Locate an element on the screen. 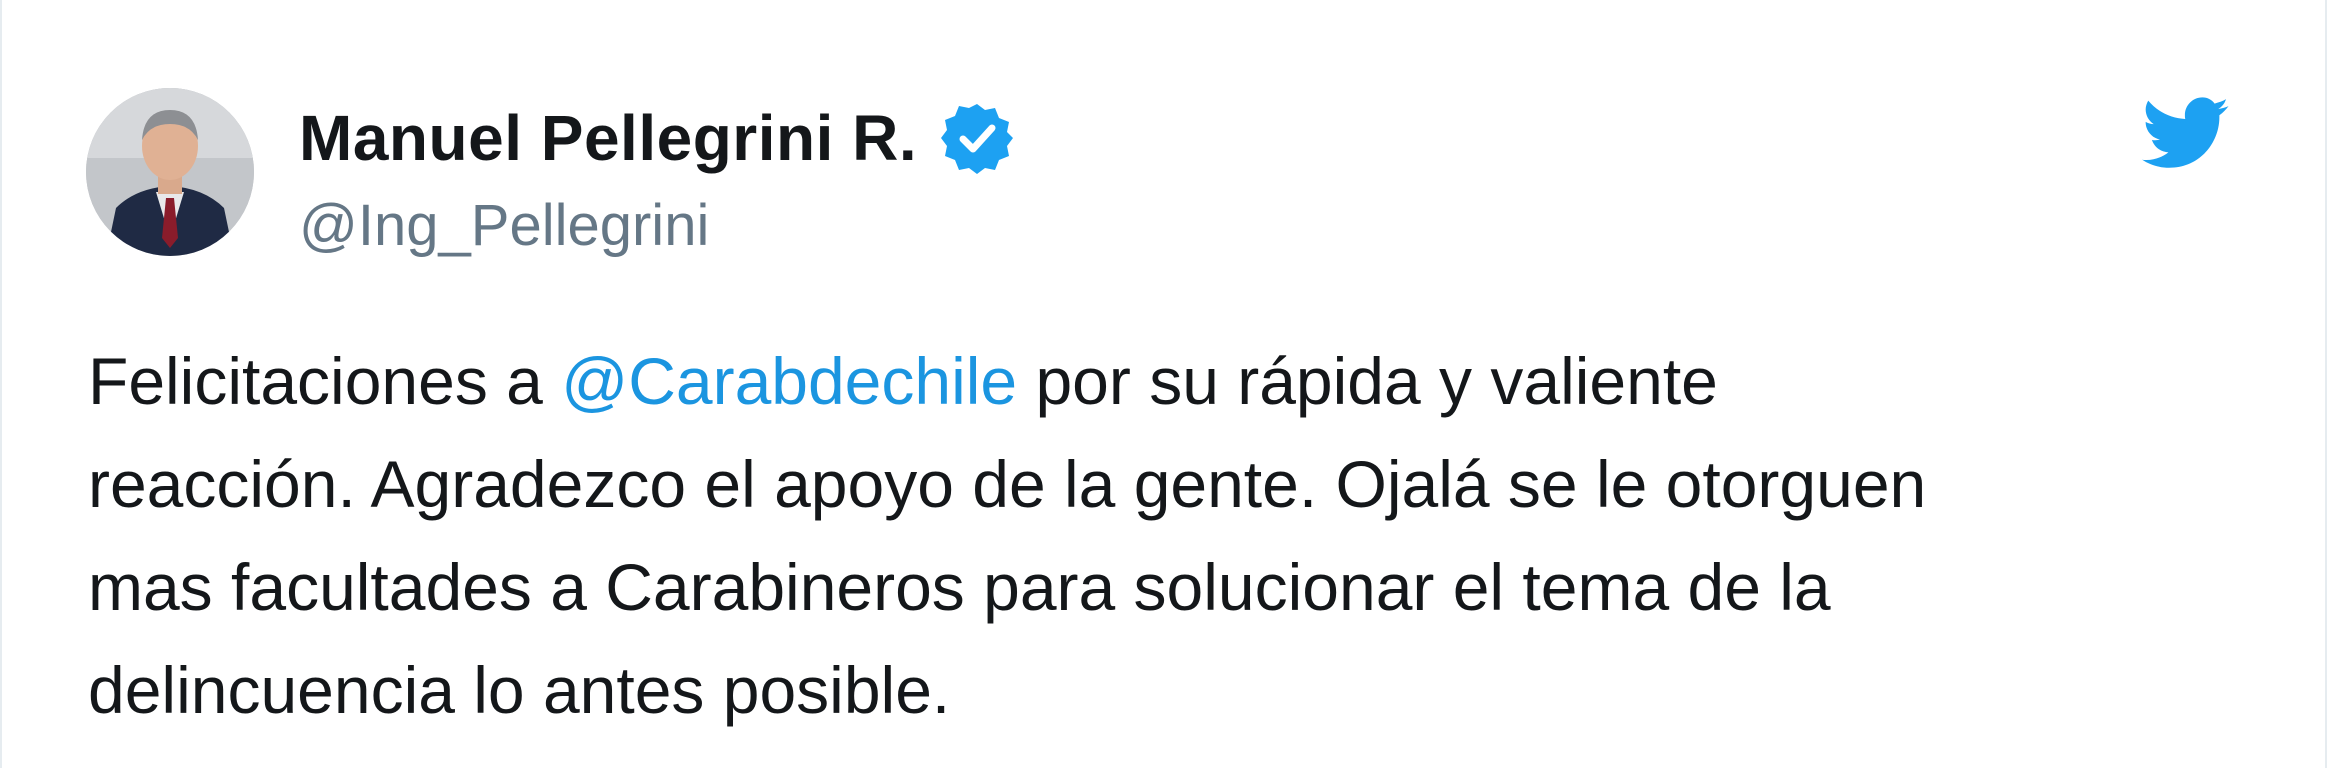 This screenshot has width=2327, height=768. verified-badge-icon is located at coordinates (977, 138).